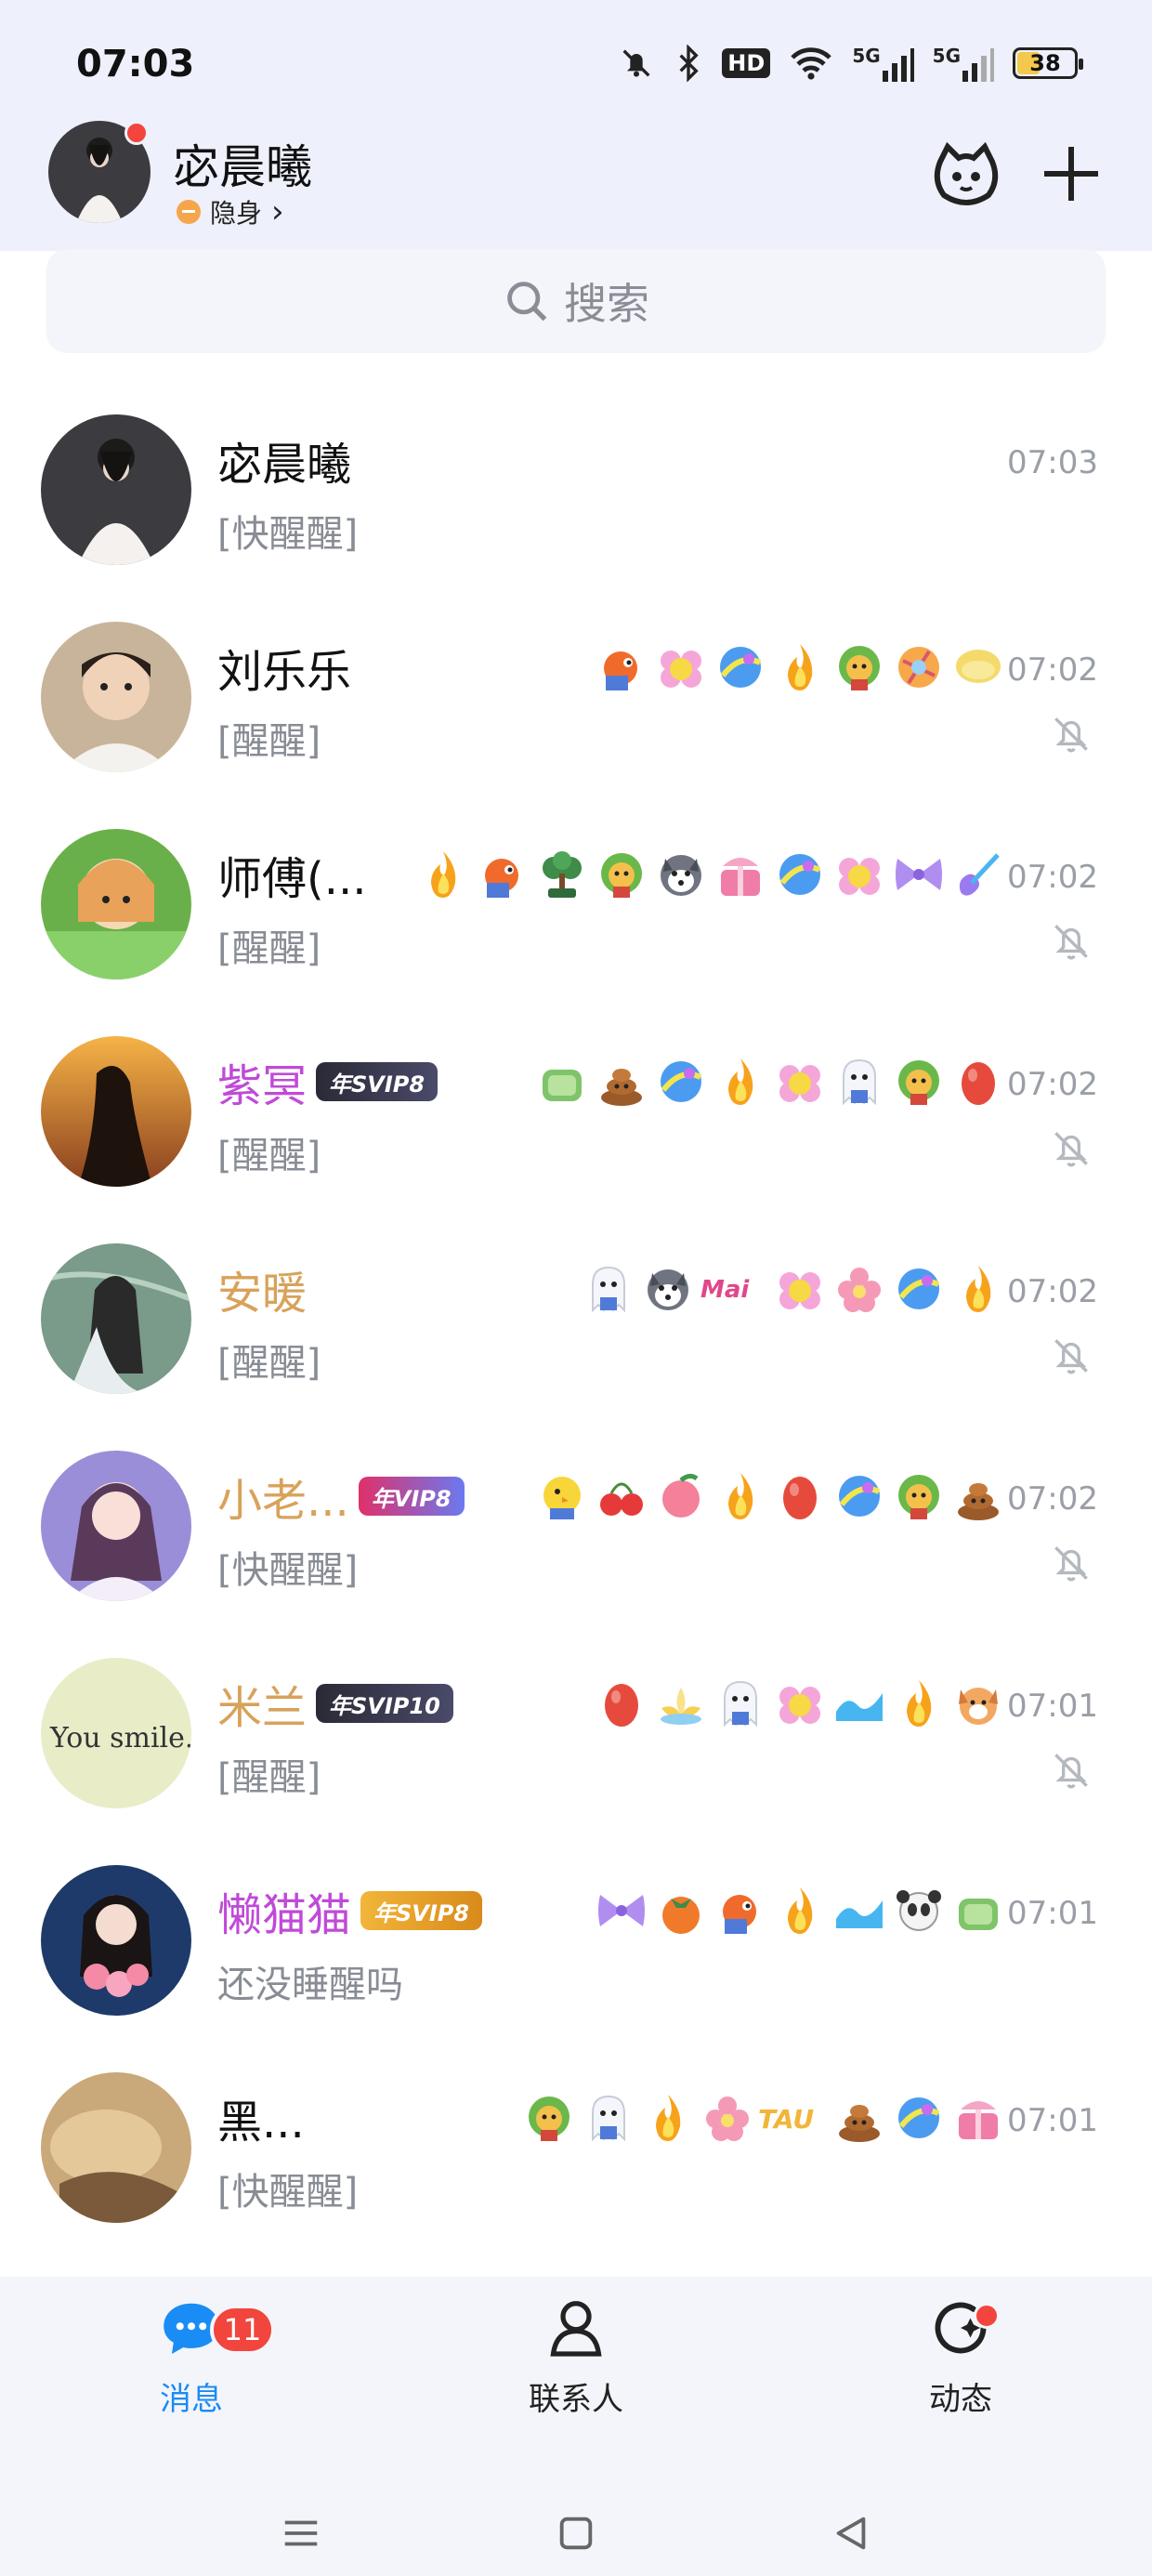 The image size is (1152, 2576). I want to click on back-triangle-icon, so click(851, 2533).